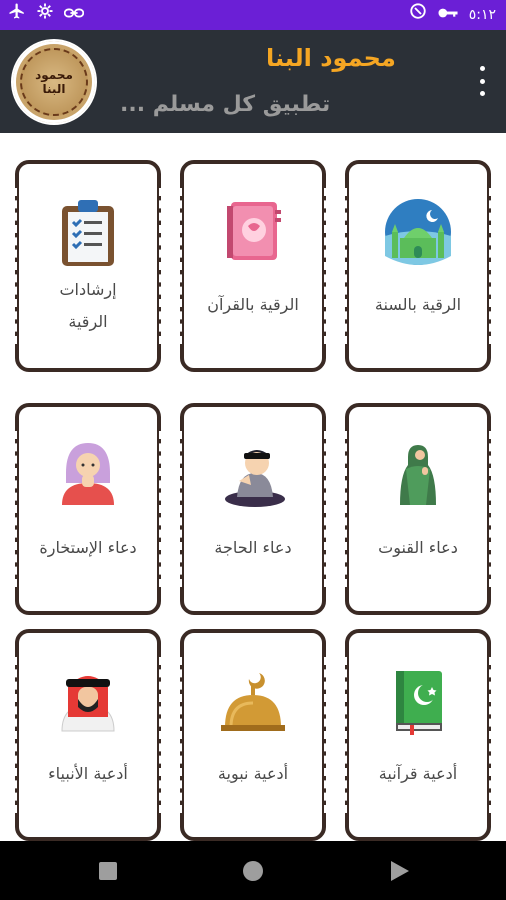 Image resolution: width=506 pixels, height=900 pixels. I want to click on data-saver-icon, so click(418, 15).